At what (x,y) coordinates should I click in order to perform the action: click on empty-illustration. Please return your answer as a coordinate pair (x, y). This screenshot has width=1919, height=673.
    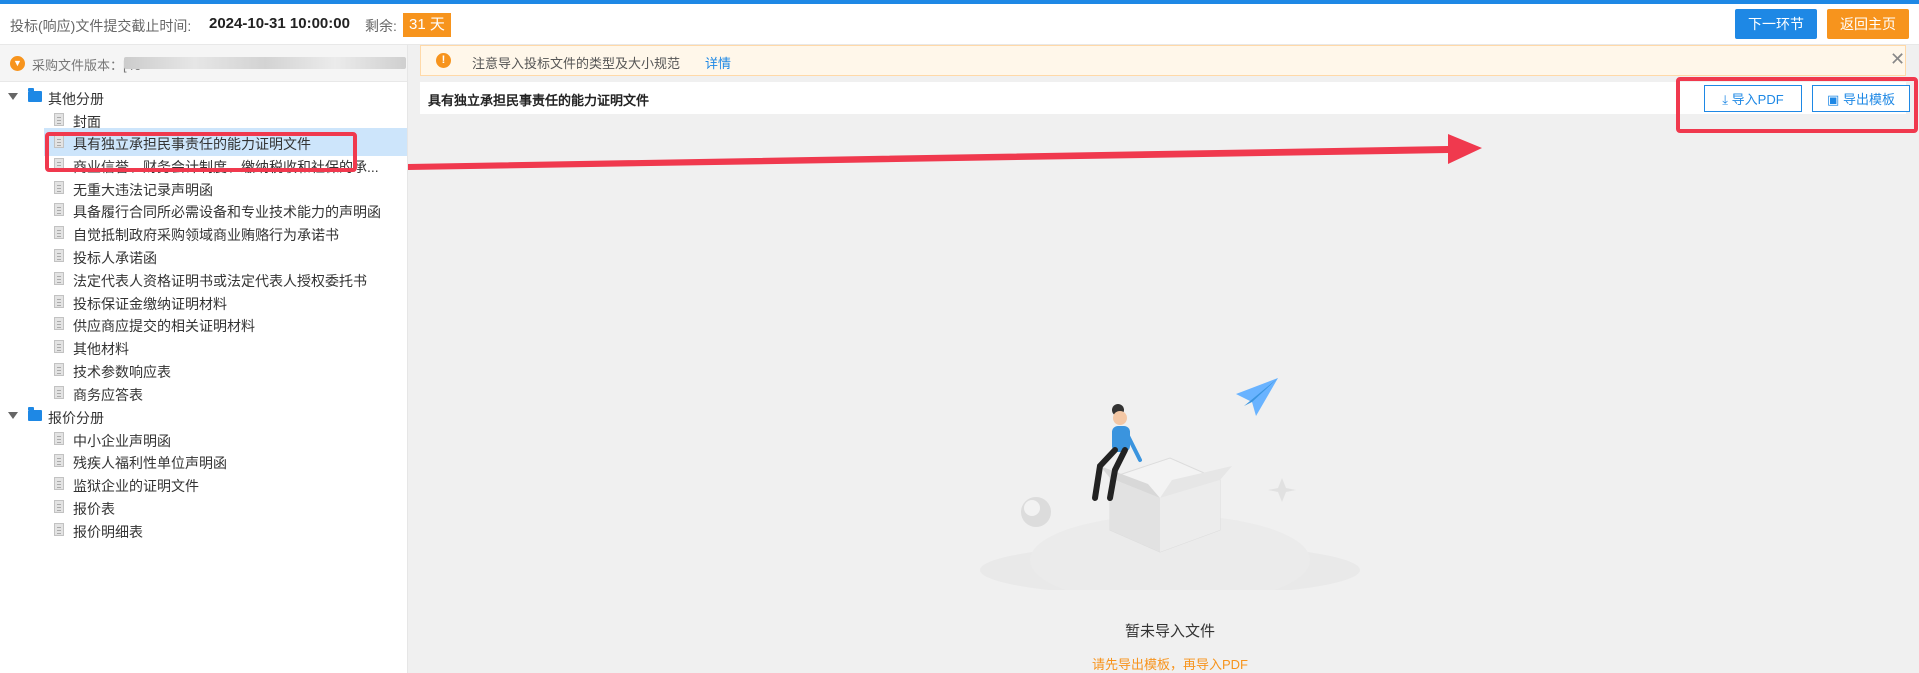
    Looking at the image, I should click on (1170, 484).